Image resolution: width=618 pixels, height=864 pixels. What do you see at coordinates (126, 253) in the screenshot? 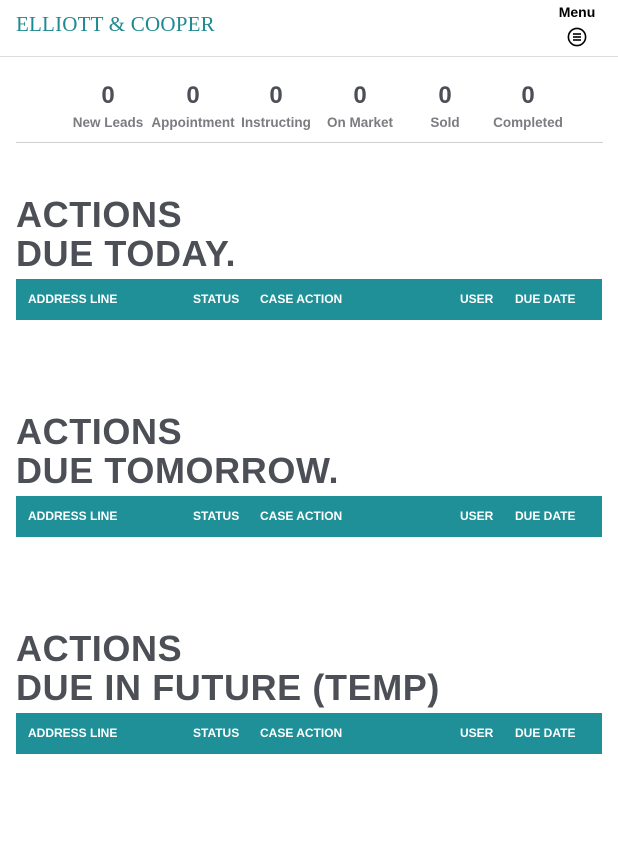
I see `section-title-line: DUE TODAY.` at bounding box center [126, 253].